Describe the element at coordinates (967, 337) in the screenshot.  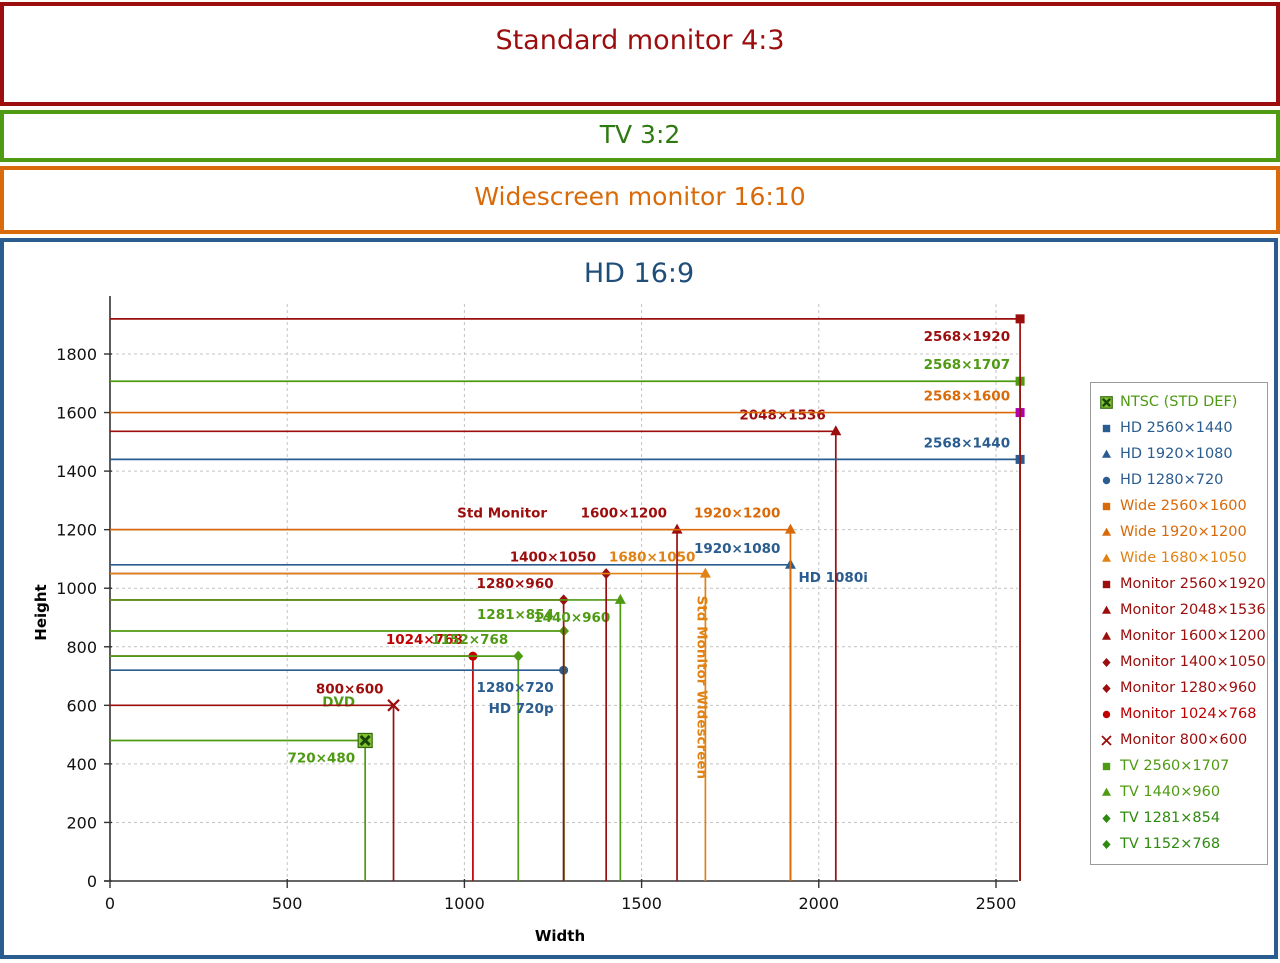
I see `point-label: 2568×1920` at that location.